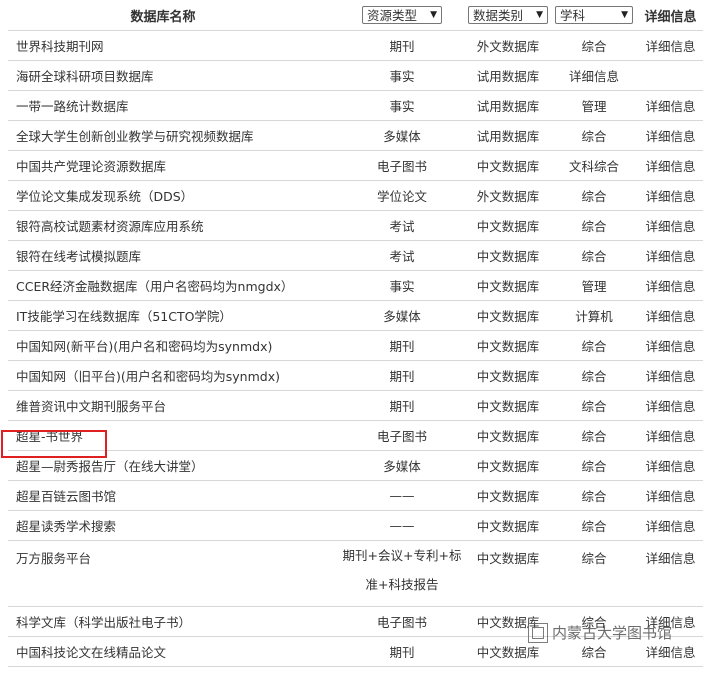 This screenshot has height=674, width=712. I want to click on table-row: 超星百链云图书馆 —— 中文数据库 综合 详细信息, so click(355, 495).